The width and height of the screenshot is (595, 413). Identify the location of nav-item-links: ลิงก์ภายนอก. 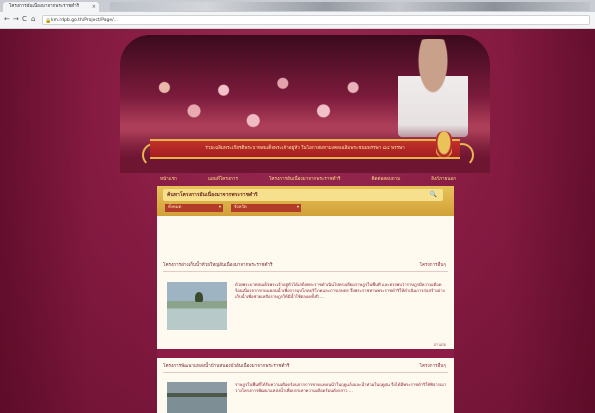
(443, 180).